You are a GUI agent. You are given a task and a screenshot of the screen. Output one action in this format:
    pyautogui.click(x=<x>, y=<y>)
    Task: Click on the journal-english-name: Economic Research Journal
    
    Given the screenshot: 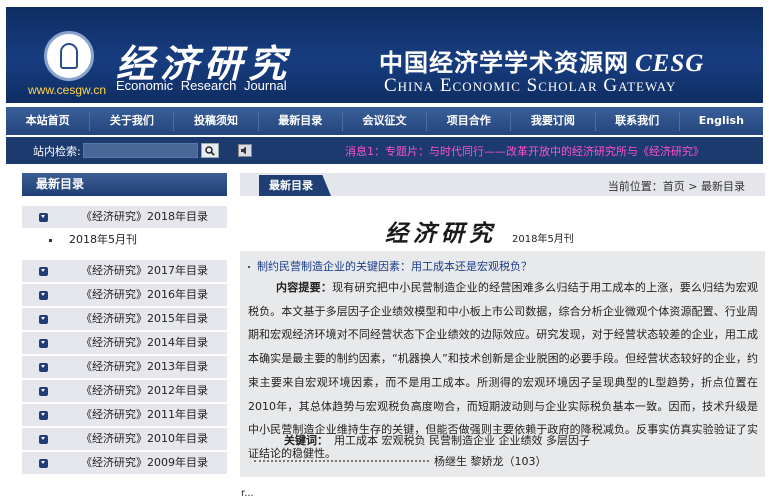 What is the action you would take?
    pyautogui.click(x=201, y=85)
    